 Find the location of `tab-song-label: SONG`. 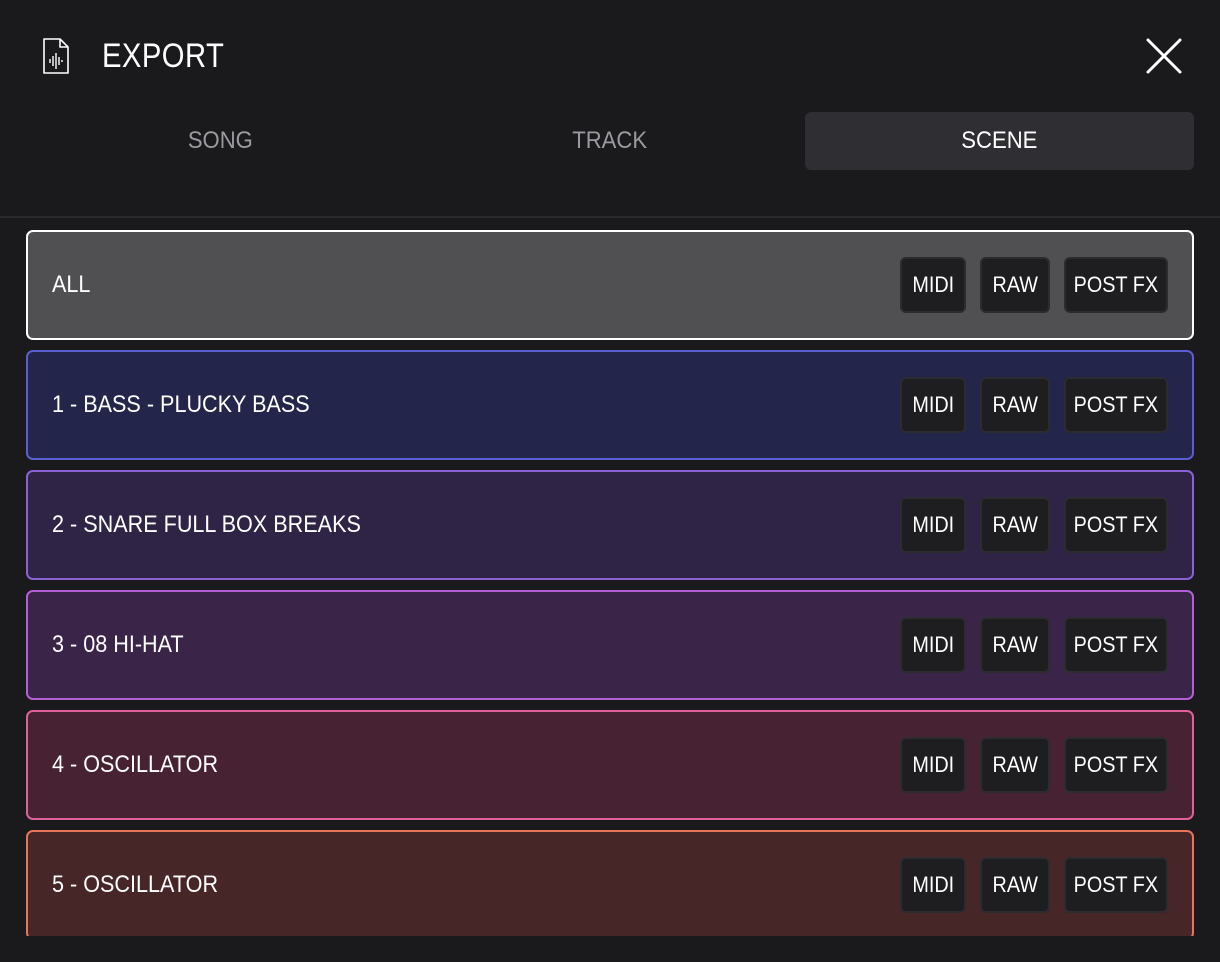

tab-song-label: SONG is located at coordinates (221, 140).